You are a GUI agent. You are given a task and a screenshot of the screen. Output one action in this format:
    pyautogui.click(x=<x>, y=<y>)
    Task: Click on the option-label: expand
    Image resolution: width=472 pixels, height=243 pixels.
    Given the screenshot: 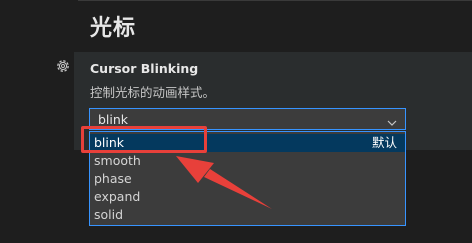 What is the action you would take?
    pyautogui.click(x=117, y=196)
    